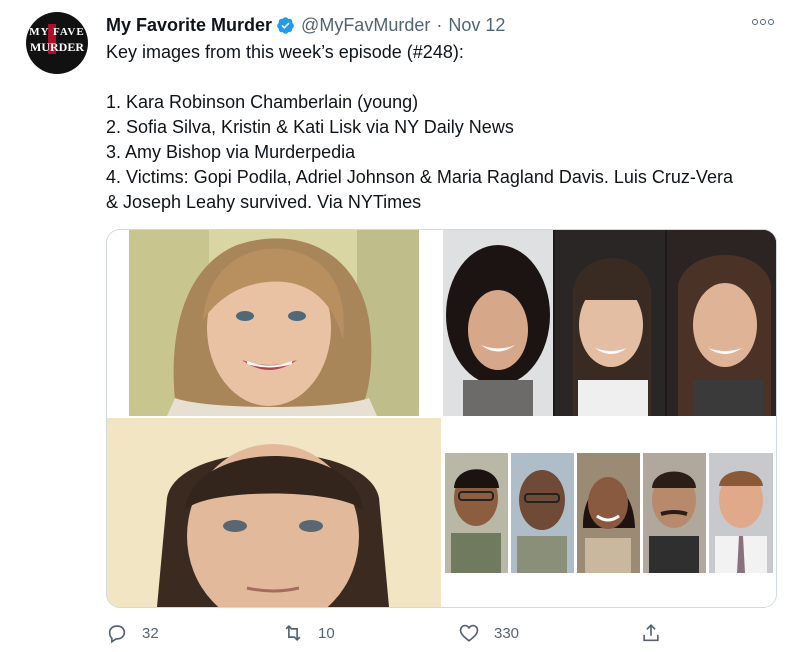 This screenshot has height=652, width=800. Describe the element at coordinates (132, 633) in the screenshot. I see `reply-button: 32` at that location.